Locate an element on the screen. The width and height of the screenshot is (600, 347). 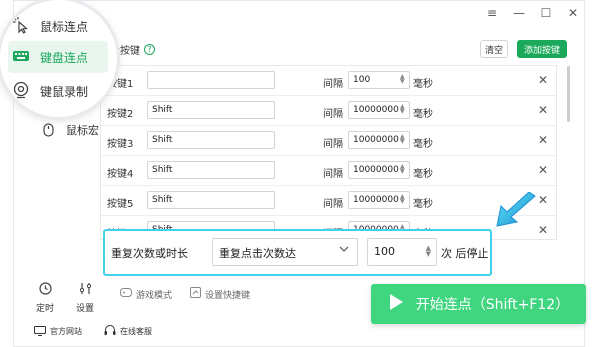
sidebar-item-keyboard-click: 键盘连点 is located at coordinates (50, 57).